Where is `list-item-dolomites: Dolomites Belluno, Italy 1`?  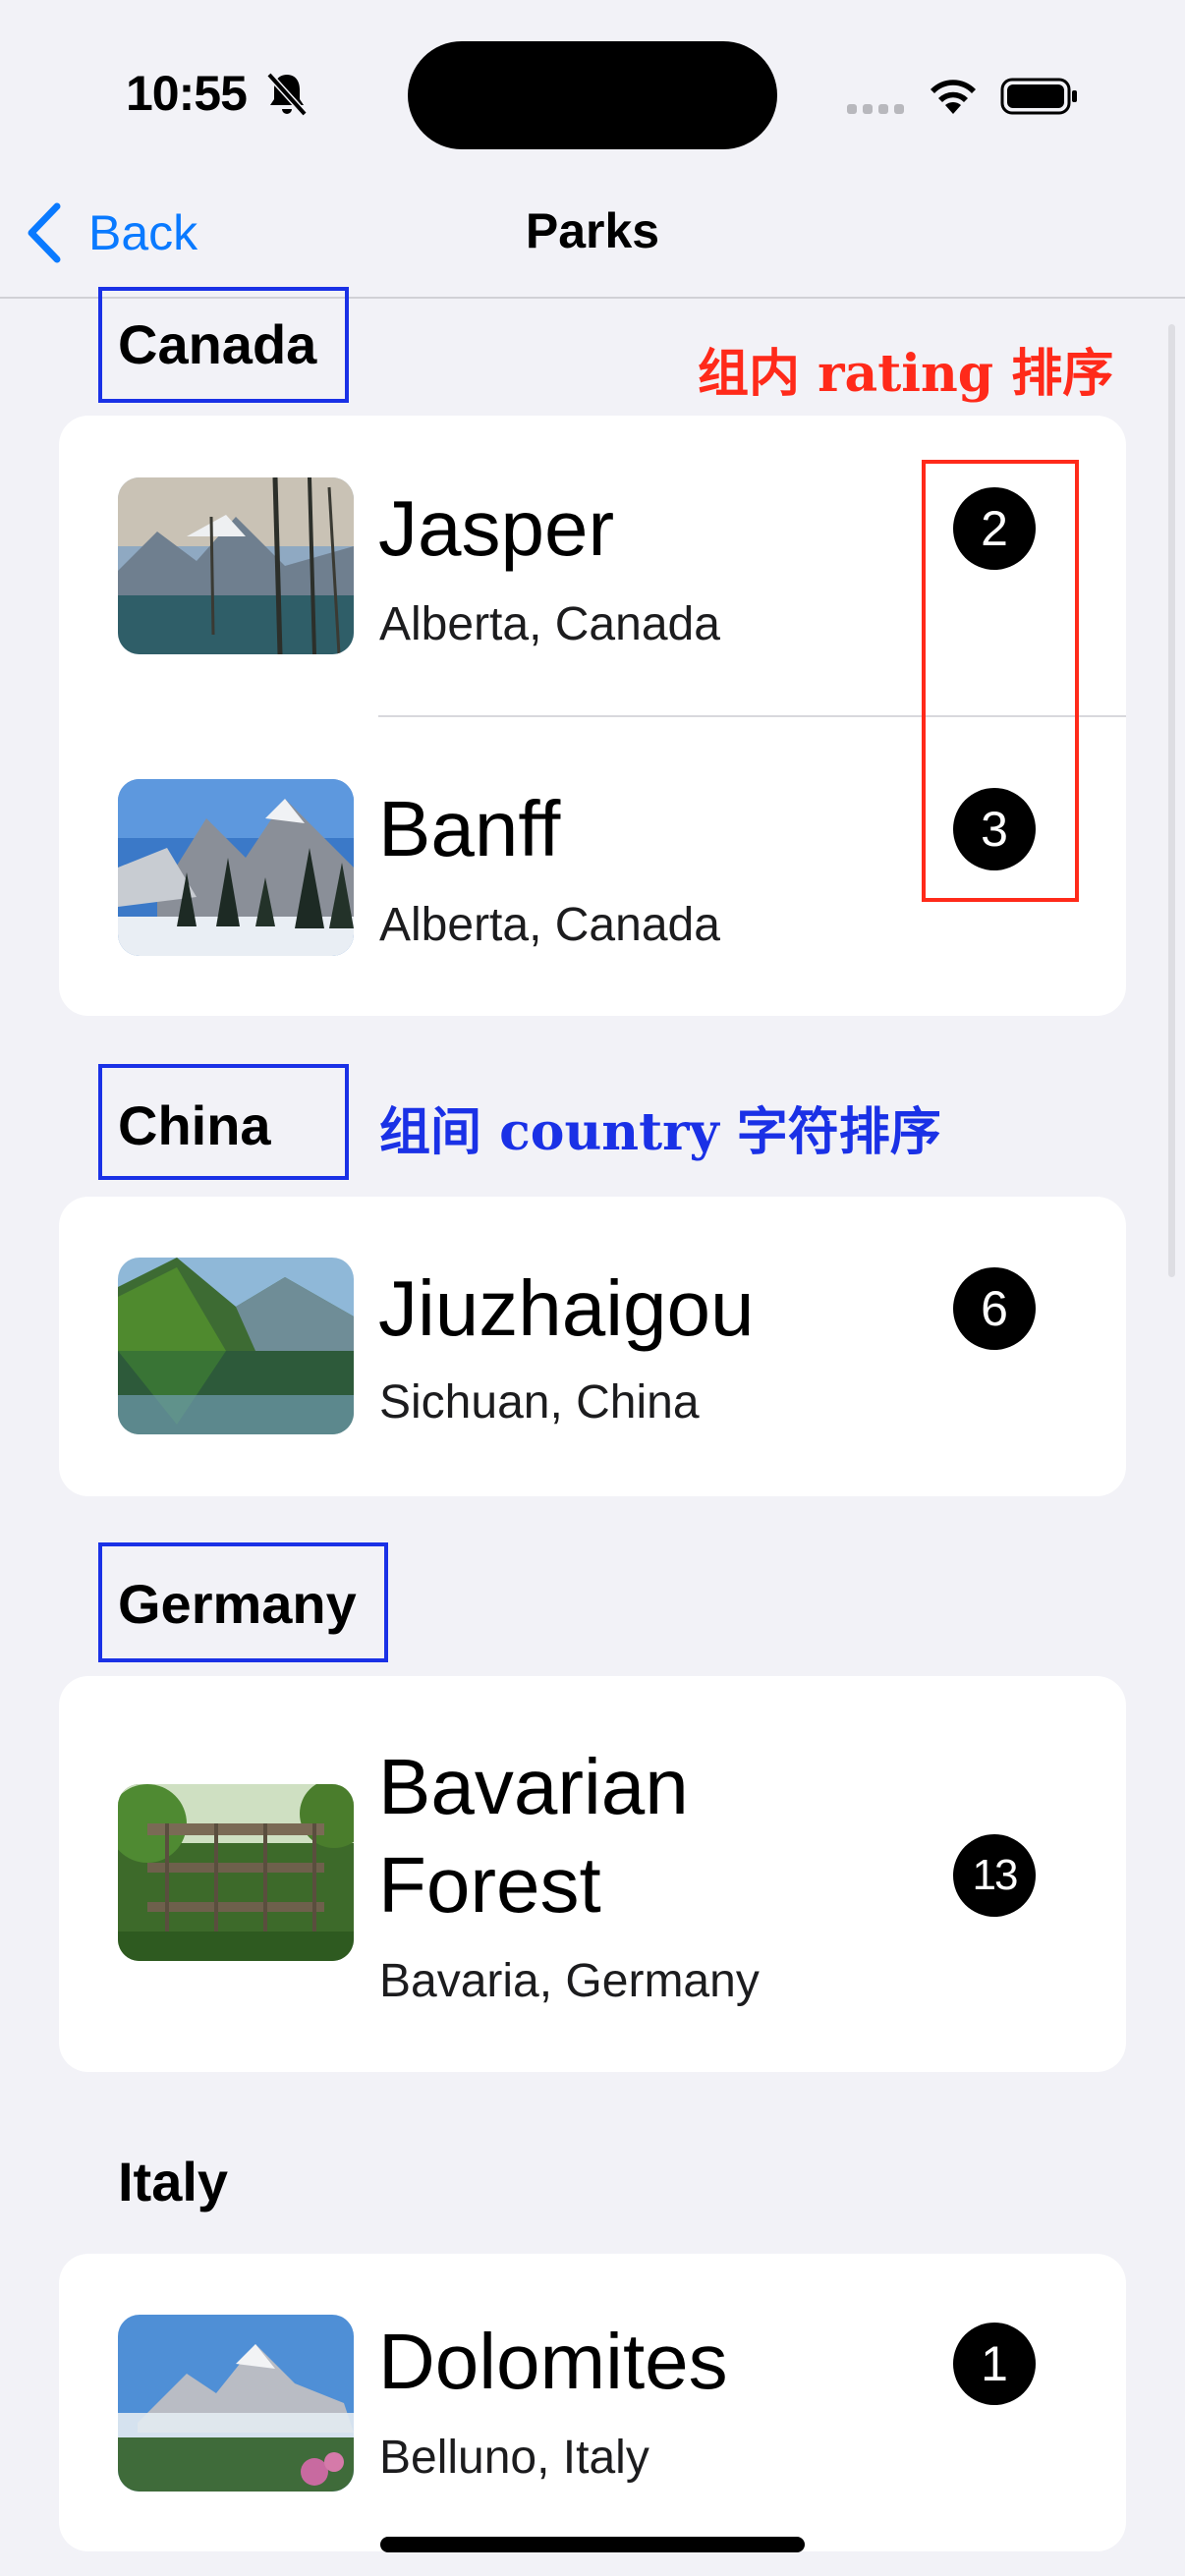 list-item-dolomites: Dolomites Belluno, Italy 1 is located at coordinates (592, 2402).